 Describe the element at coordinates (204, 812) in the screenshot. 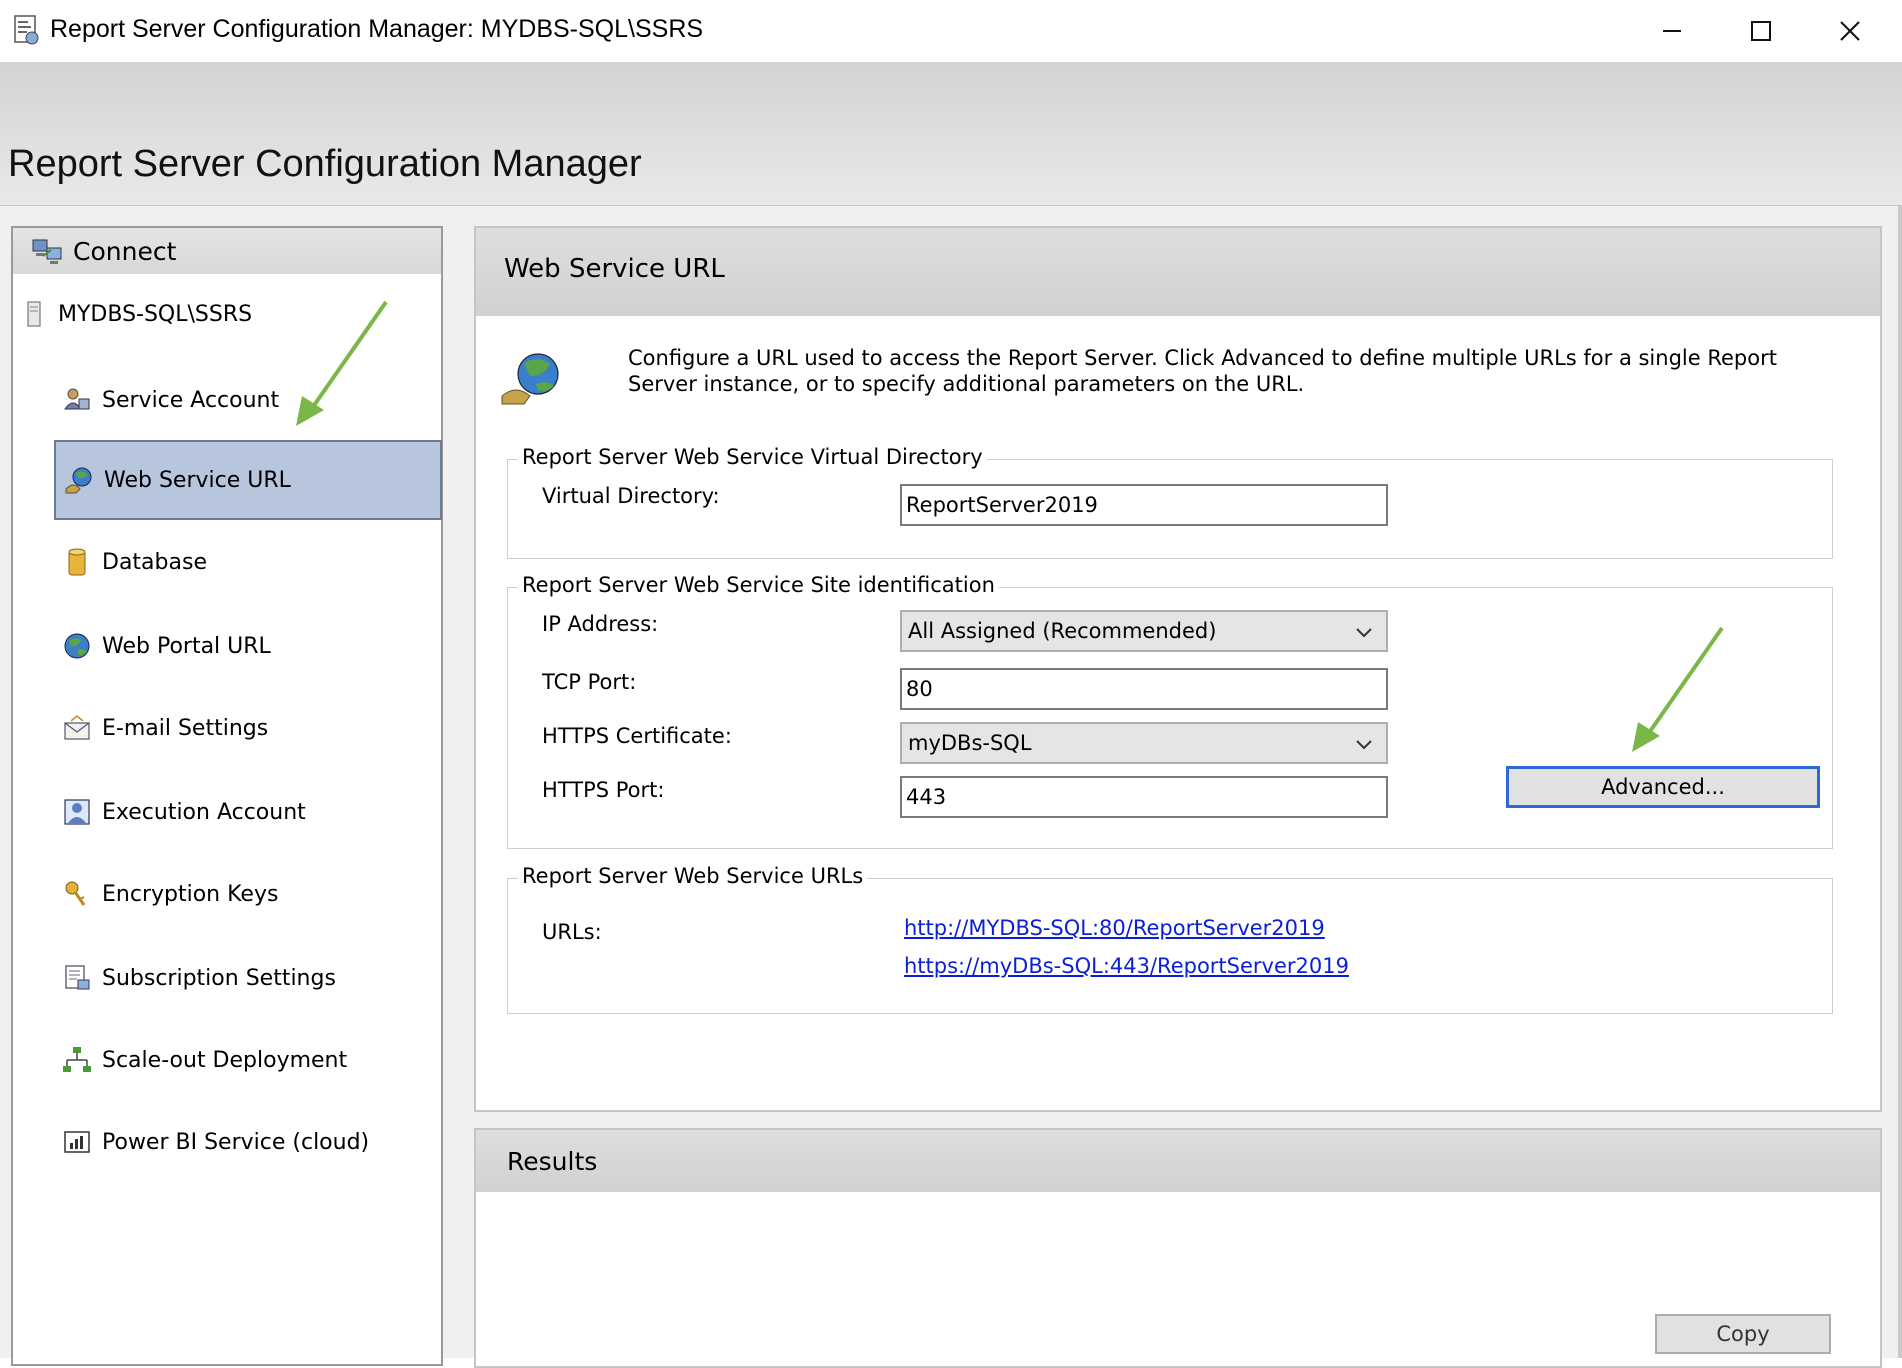

I see `sidebar-item-label: Execution Account` at that location.